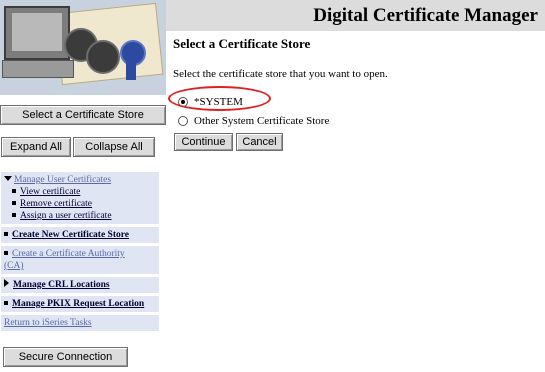  I want to click on app-title: Digital Certificate Manager, so click(425, 15).